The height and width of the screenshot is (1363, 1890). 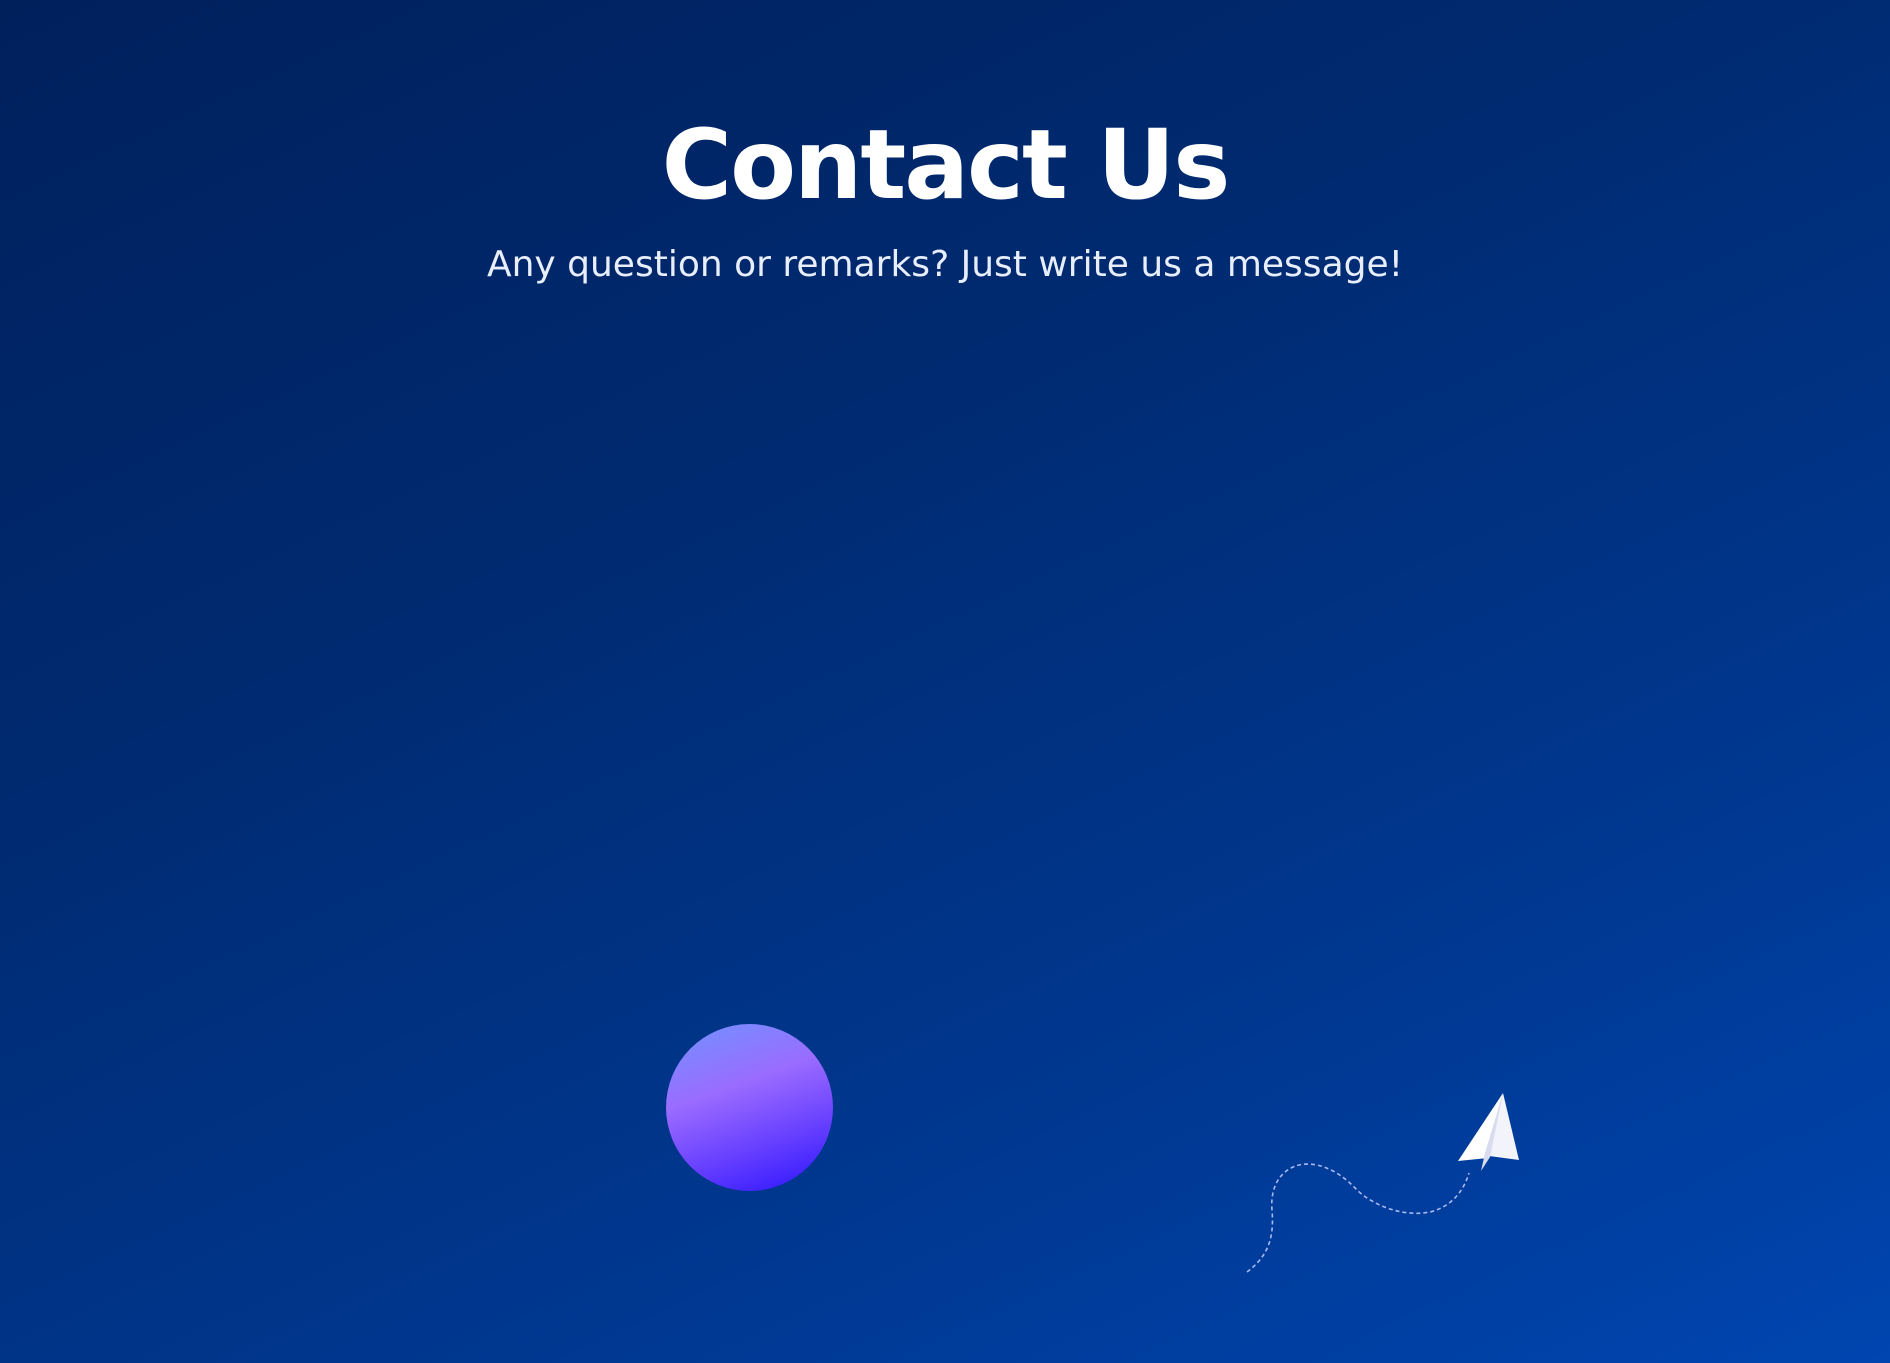 I want to click on gradient-circle-decoration, so click(x=749, y=1107).